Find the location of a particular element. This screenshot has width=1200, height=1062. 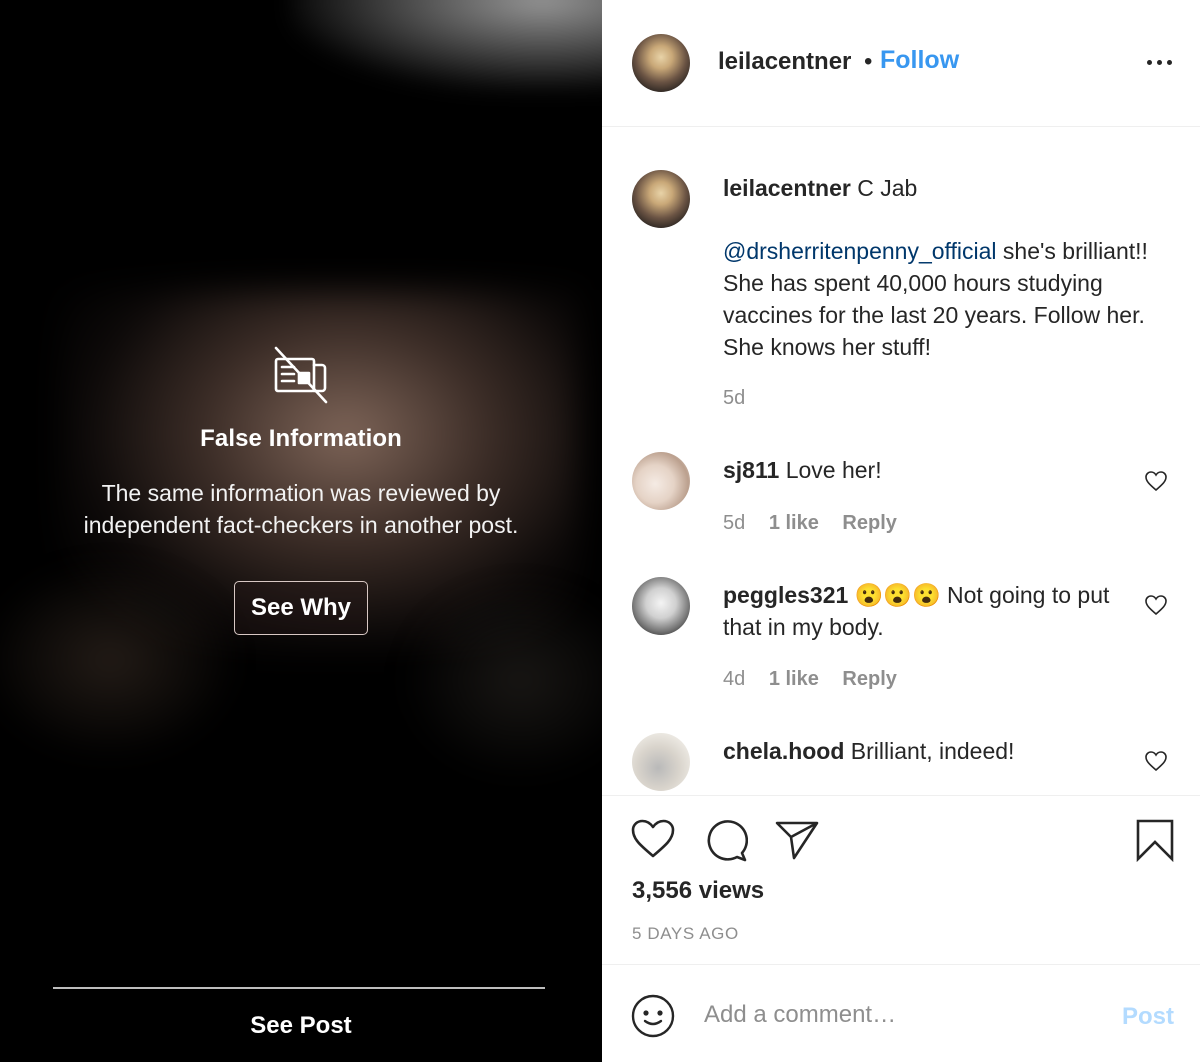

author-username: leilacentner is located at coordinates (784, 62).